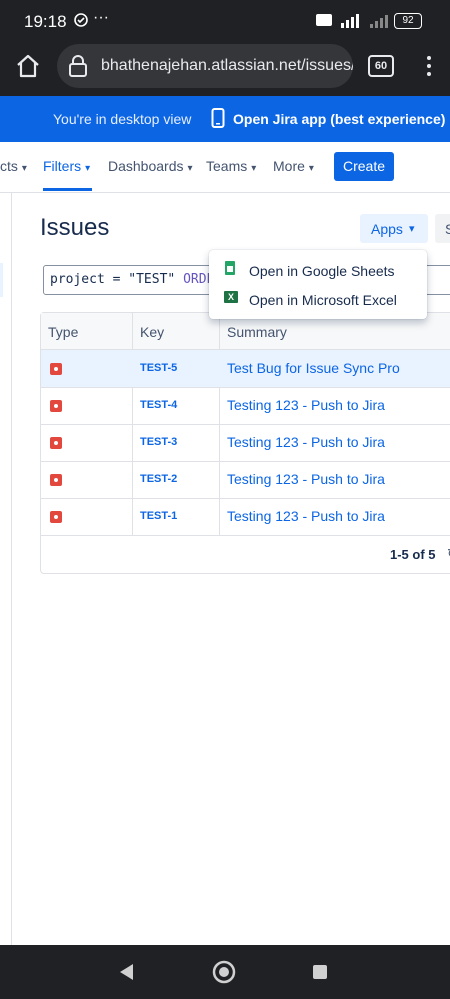 This screenshot has width=450, height=999. Describe the element at coordinates (379, 21) in the screenshot. I see `signal-weak-icon` at that location.